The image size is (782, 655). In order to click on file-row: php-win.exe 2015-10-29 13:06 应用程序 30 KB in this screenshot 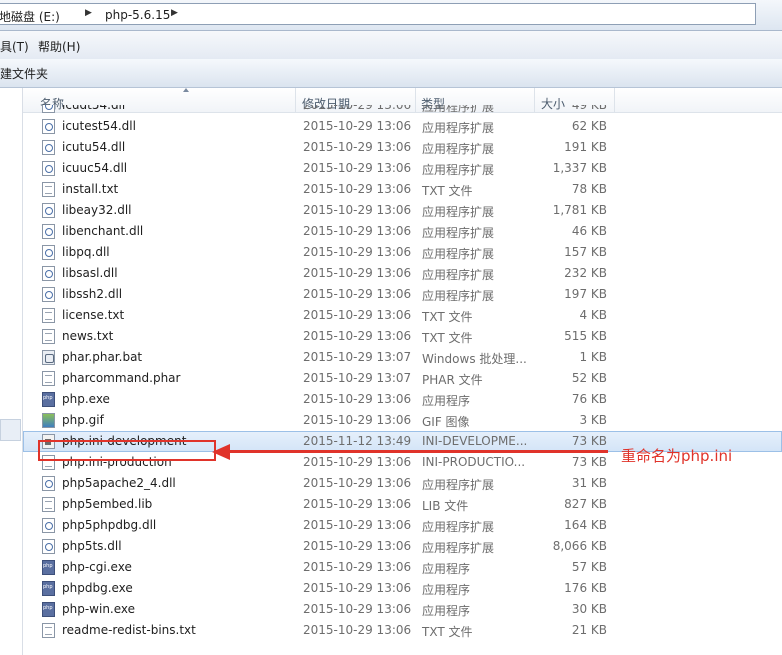, I will do `click(402, 609)`.